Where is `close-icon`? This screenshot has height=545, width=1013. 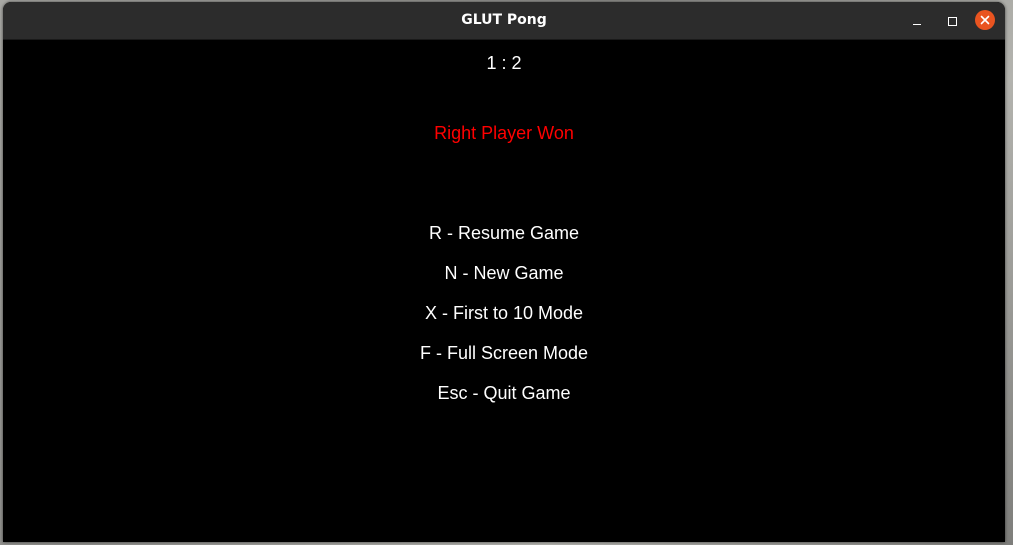
close-icon is located at coordinates (985, 20).